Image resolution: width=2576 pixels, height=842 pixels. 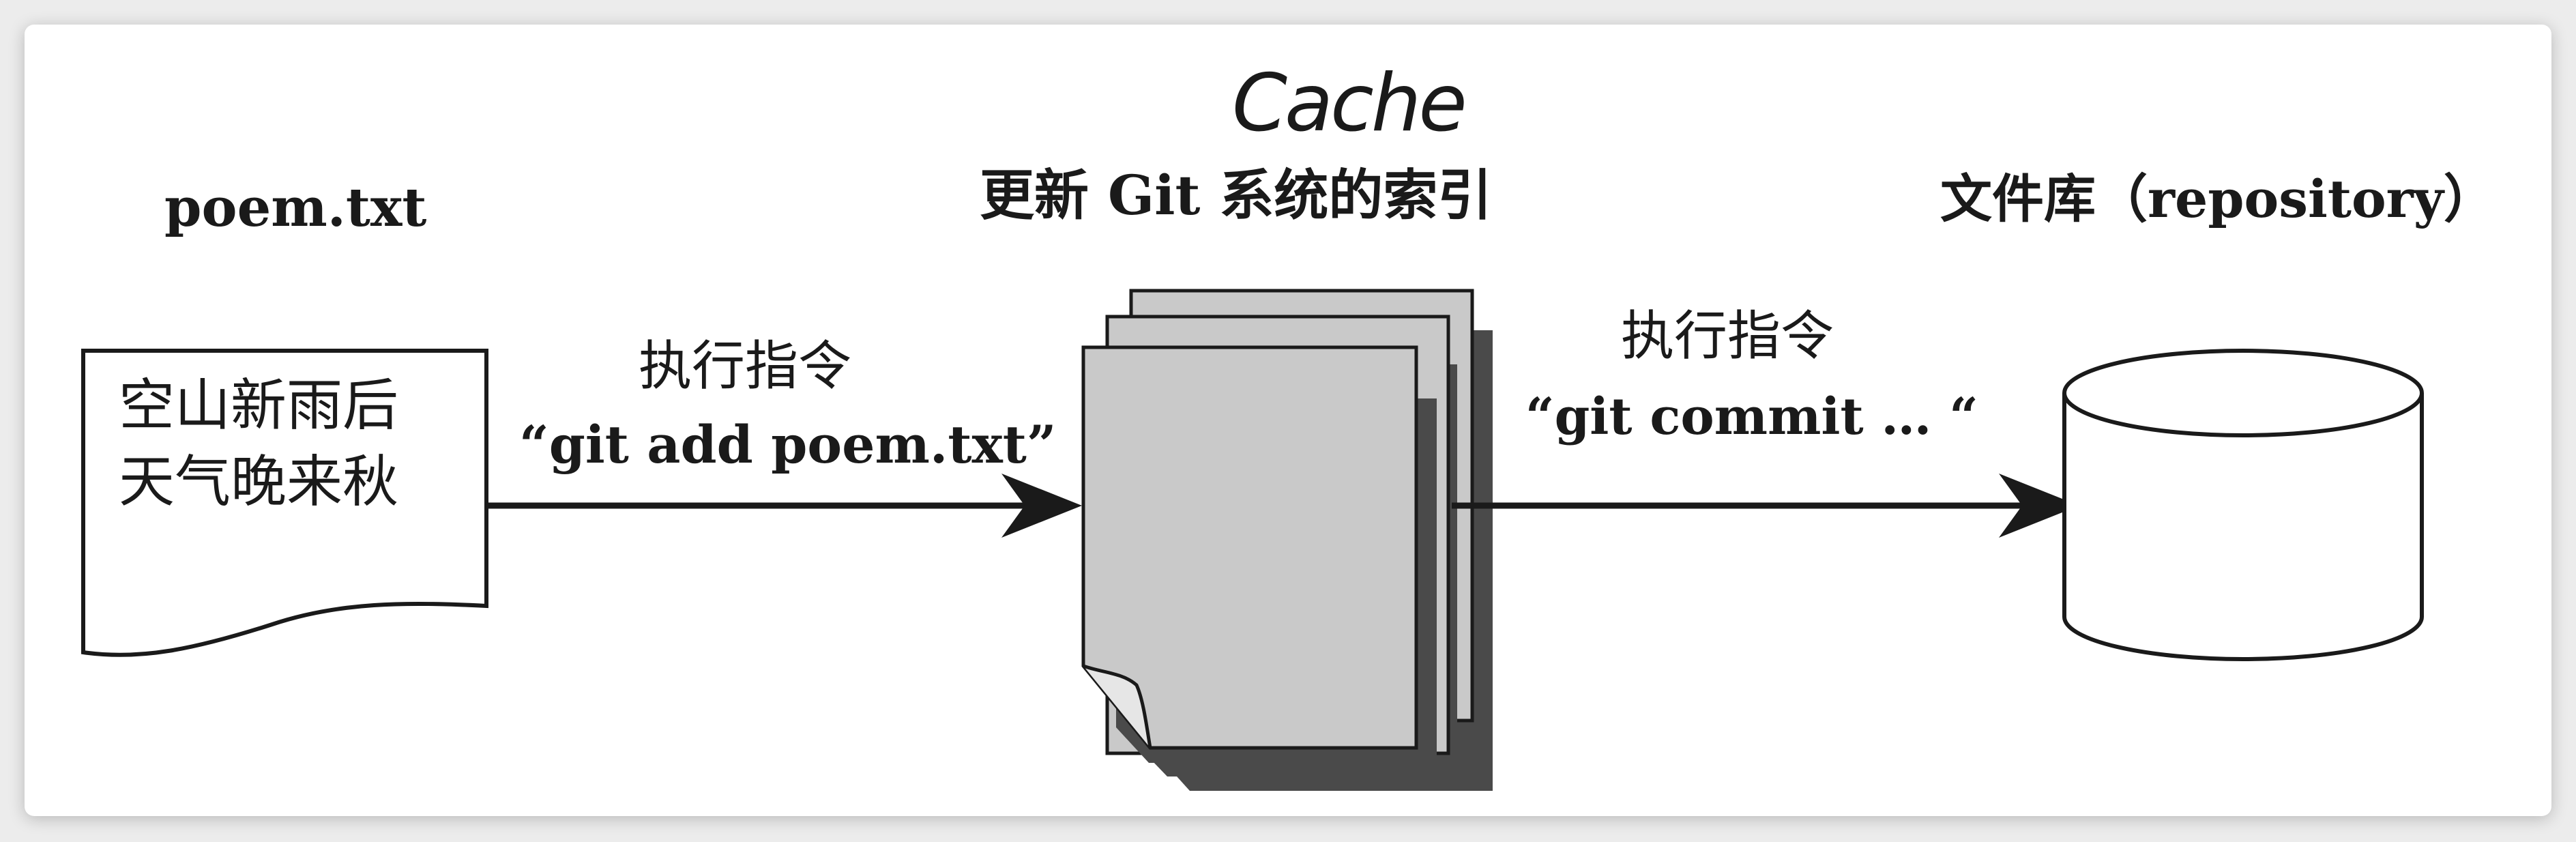 What do you see at coordinates (1727, 336) in the screenshot?
I see `commit-step-label: 执行指令` at bounding box center [1727, 336].